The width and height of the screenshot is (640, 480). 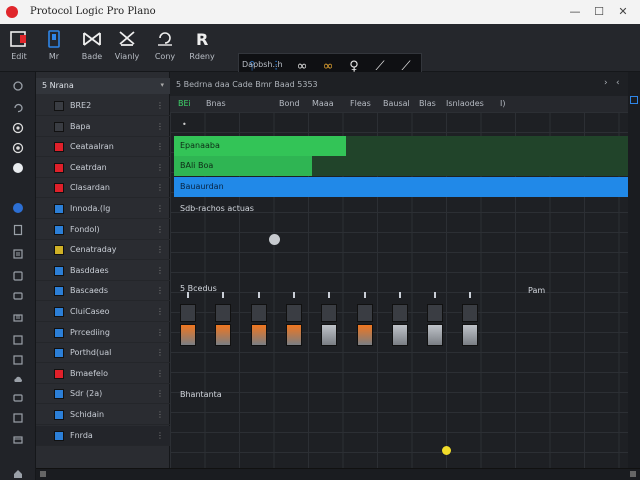 I want to click on automation-node, so click(x=274, y=239).